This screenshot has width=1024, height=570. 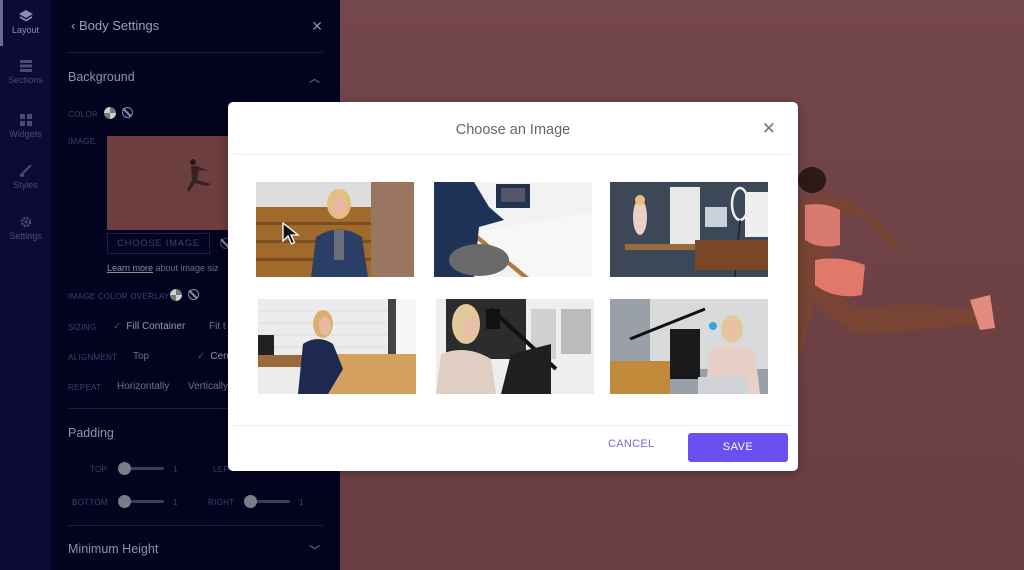 What do you see at coordinates (175, 469) in the screenshot?
I see `padding-top-value: 1` at bounding box center [175, 469].